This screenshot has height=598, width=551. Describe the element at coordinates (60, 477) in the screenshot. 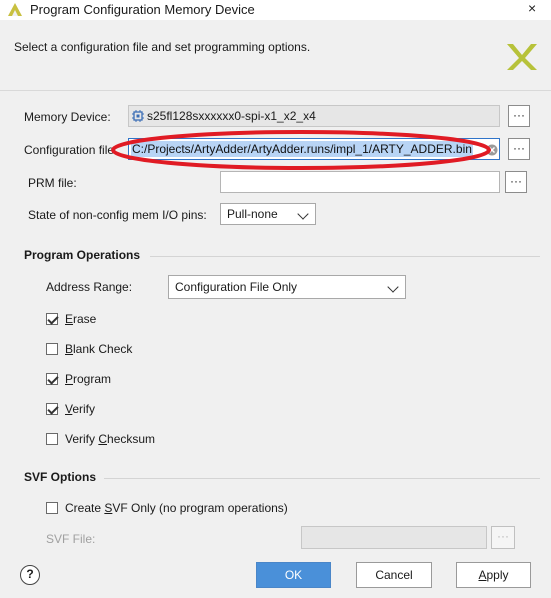

I see `svf-options-heading: SVF Options` at that location.